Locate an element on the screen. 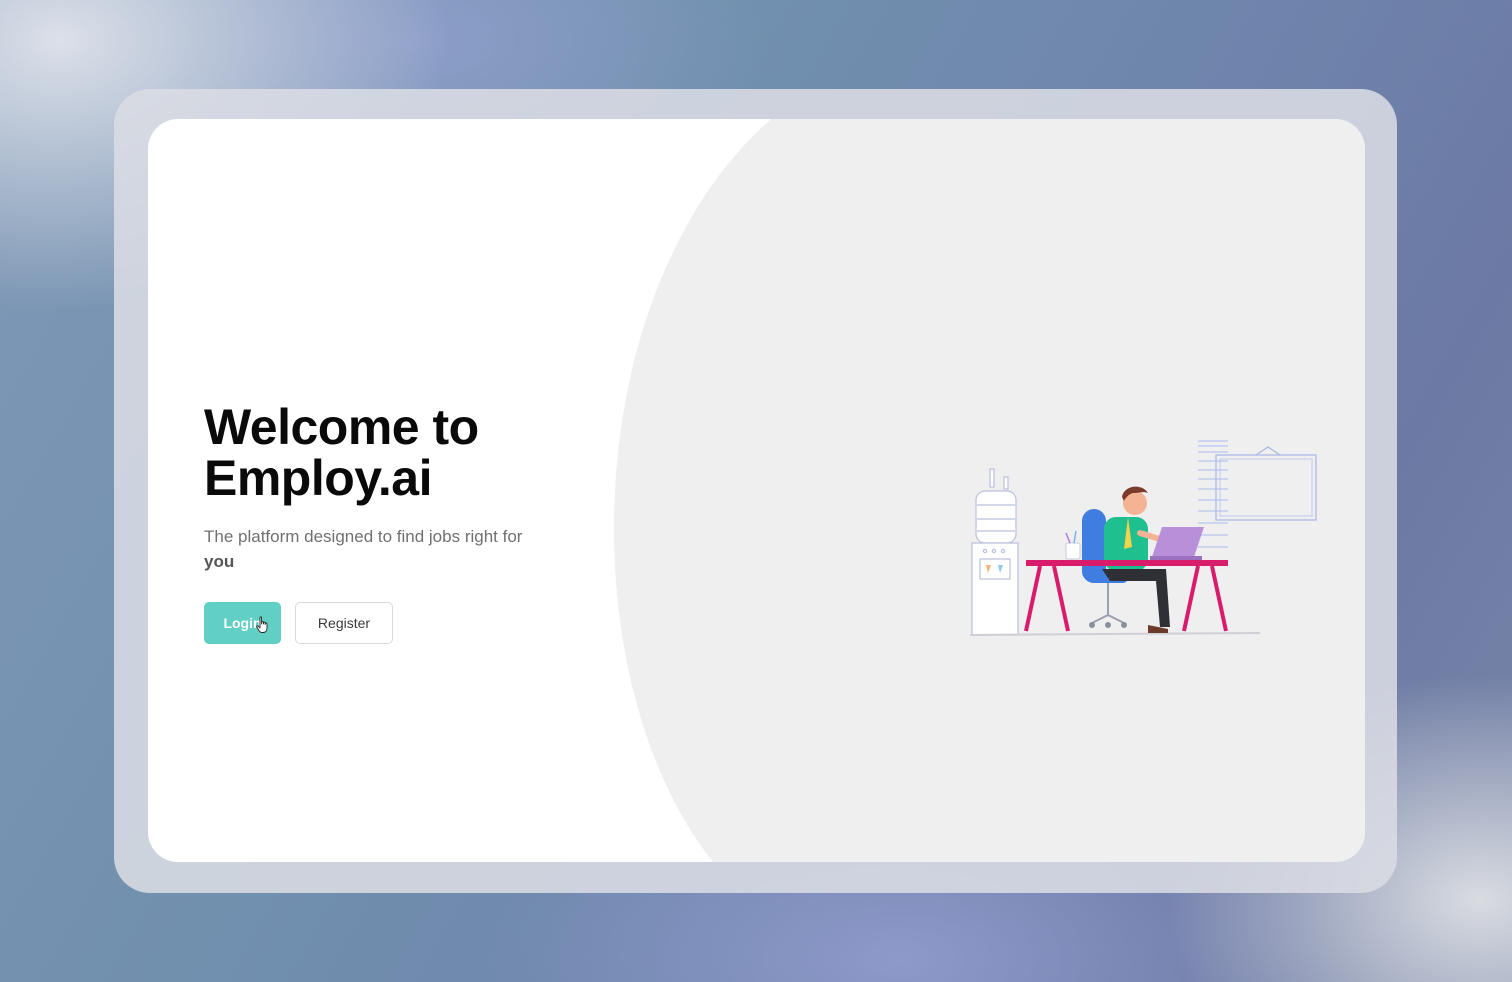 This screenshot has width=1512, height=982. page-title: Welcome to Employ.ai is located at coordinates (414, 453).